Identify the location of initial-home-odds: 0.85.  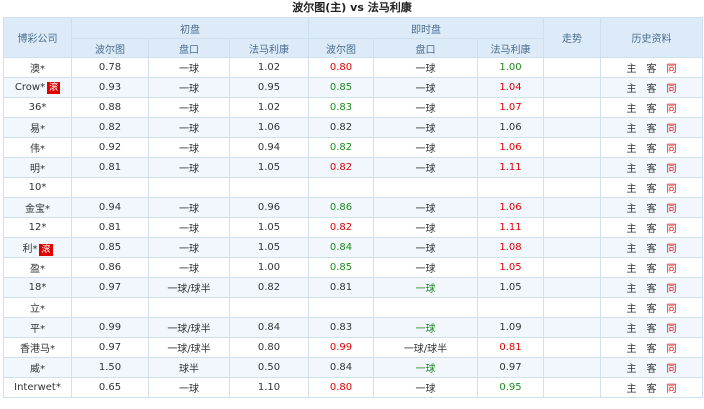
(110, 247).